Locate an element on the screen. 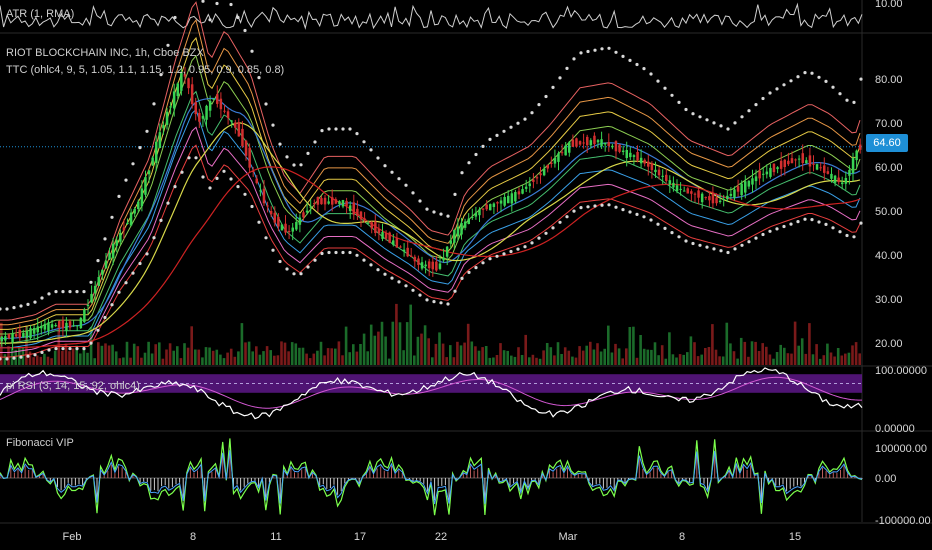 The image size is (932, 550). price-tick-label: 60.00 is located at coordinates (889, 168).